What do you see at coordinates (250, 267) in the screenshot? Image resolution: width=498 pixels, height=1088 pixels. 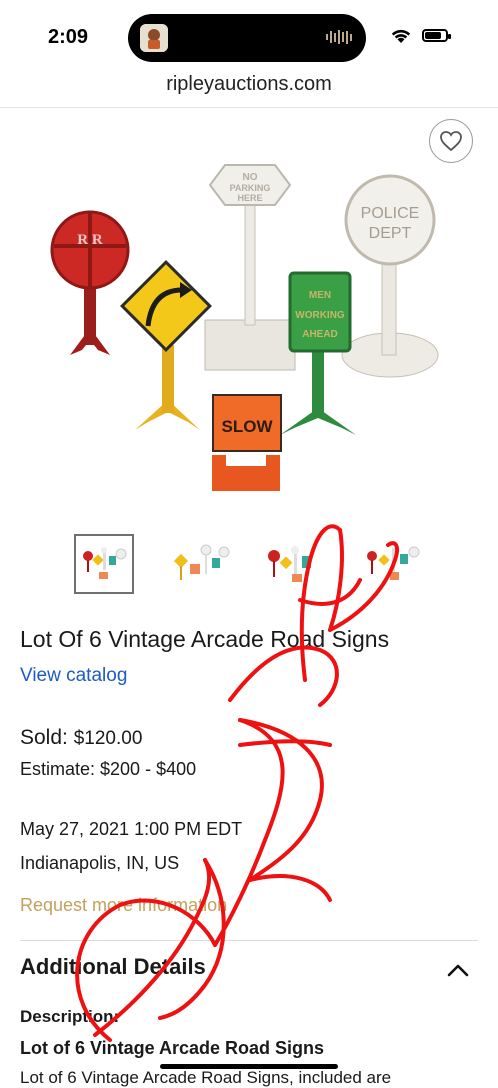 I see `no-parking-sign-figure: NO PARKING HERE` at bounding box center [250, 267].